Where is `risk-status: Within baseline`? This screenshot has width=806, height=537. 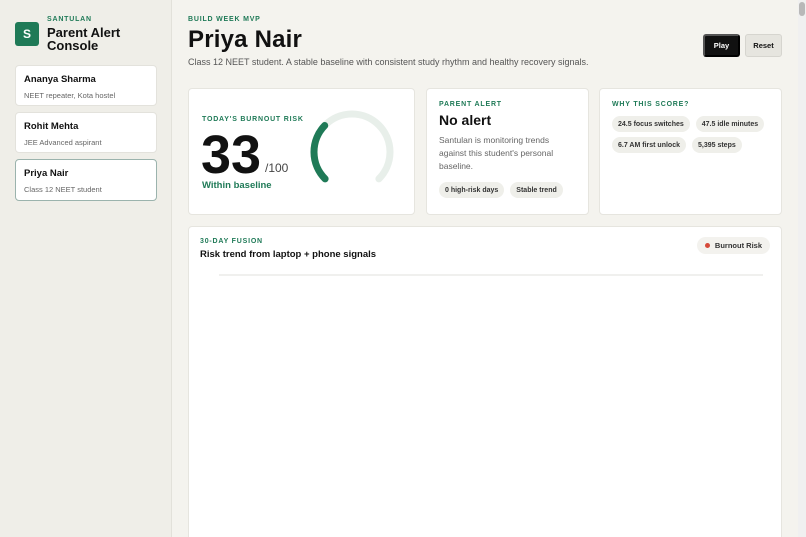 risk-status: Within baseline is located at coordinates (237, 185).